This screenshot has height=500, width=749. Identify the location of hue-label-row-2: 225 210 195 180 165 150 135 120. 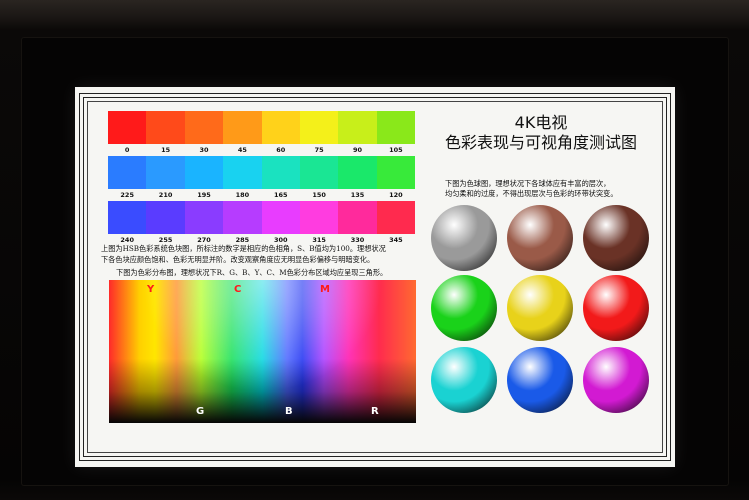
(261, 195).